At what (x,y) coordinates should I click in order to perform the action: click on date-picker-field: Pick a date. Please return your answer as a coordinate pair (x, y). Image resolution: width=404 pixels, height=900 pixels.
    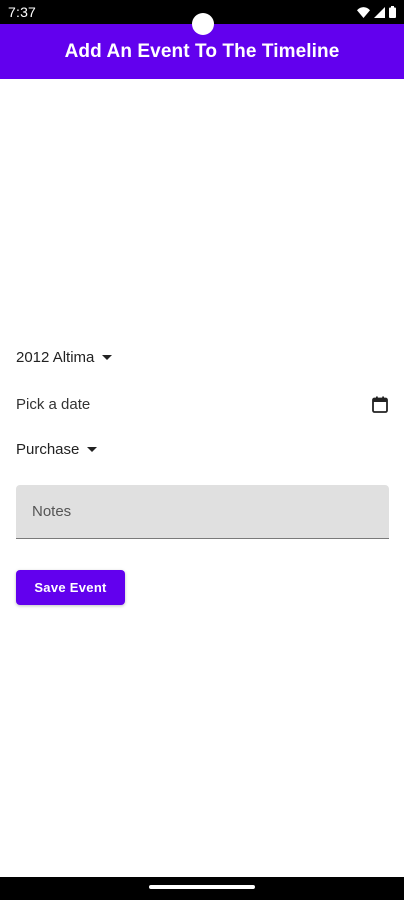
    Looking at the image, I should click on (202, 404).